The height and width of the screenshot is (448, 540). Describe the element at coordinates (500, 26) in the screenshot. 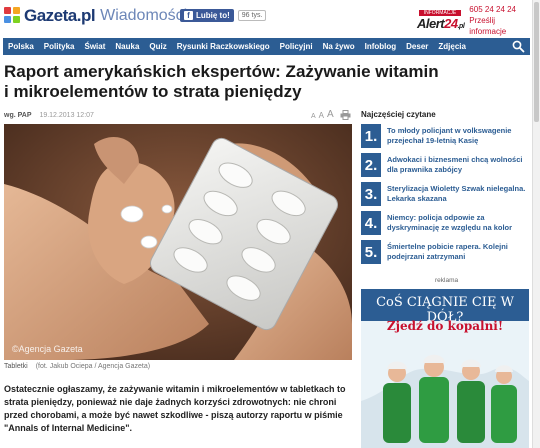

I see `alert24-send-link: Prześlij informacje` at that location.